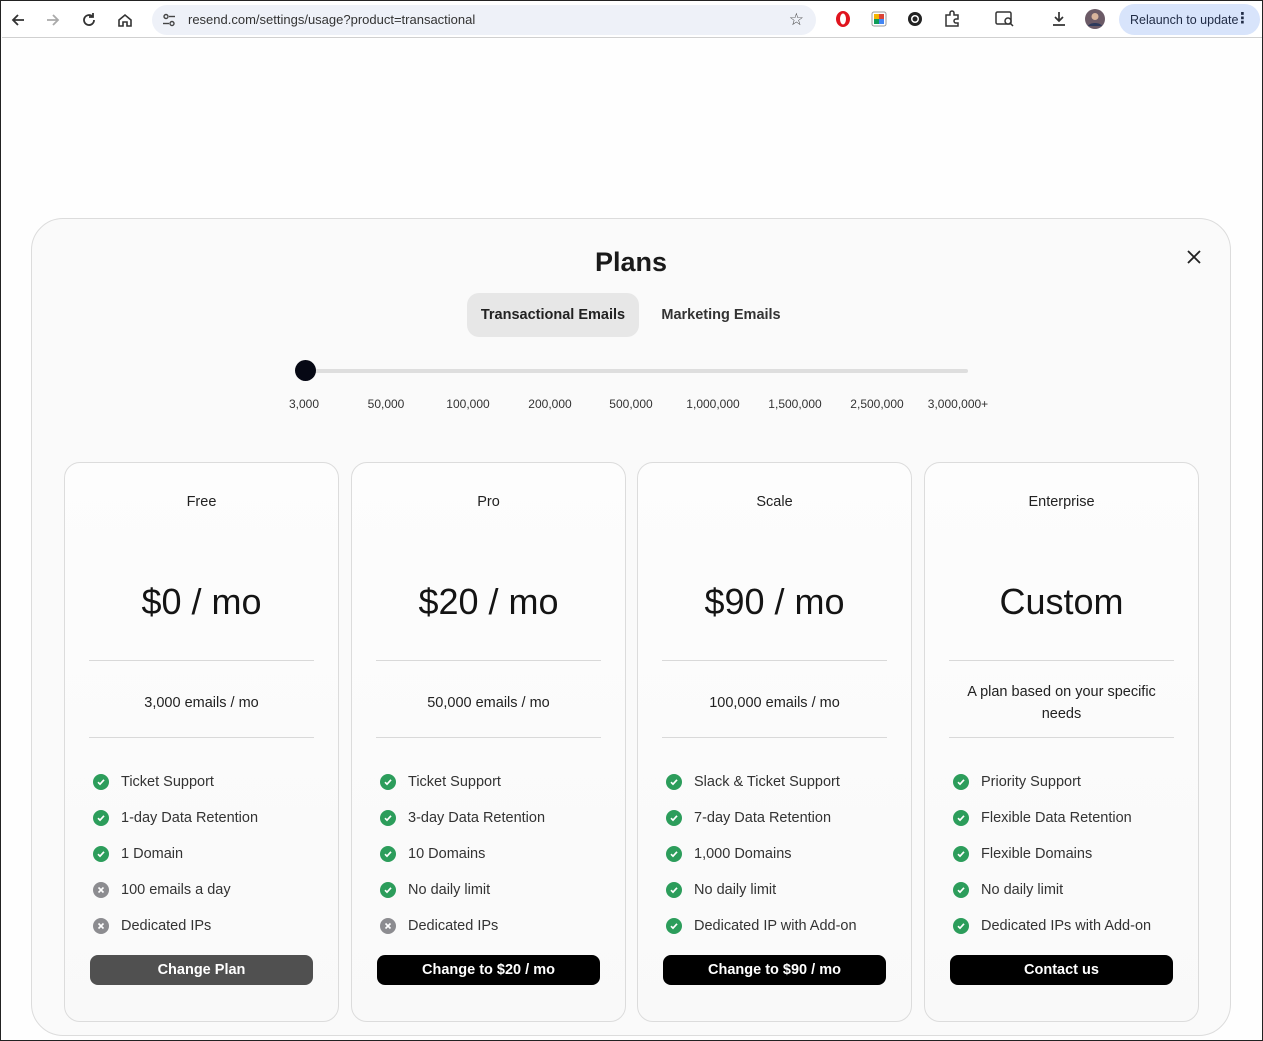 This screenshot has width=1263, height=1041. I want to click on upgrade-scale-button: Change to $90 / mo, so click(774, 970).